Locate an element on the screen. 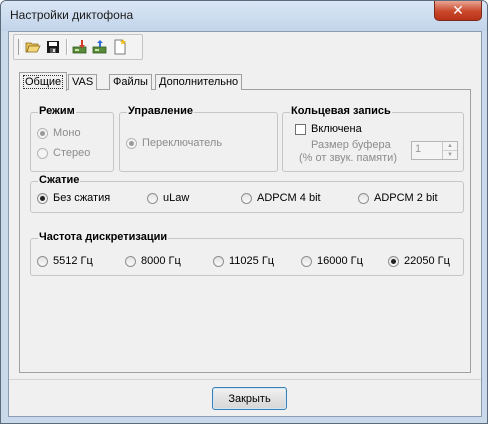  tab-files-label: Файлы is located at coordinates (130, 82).